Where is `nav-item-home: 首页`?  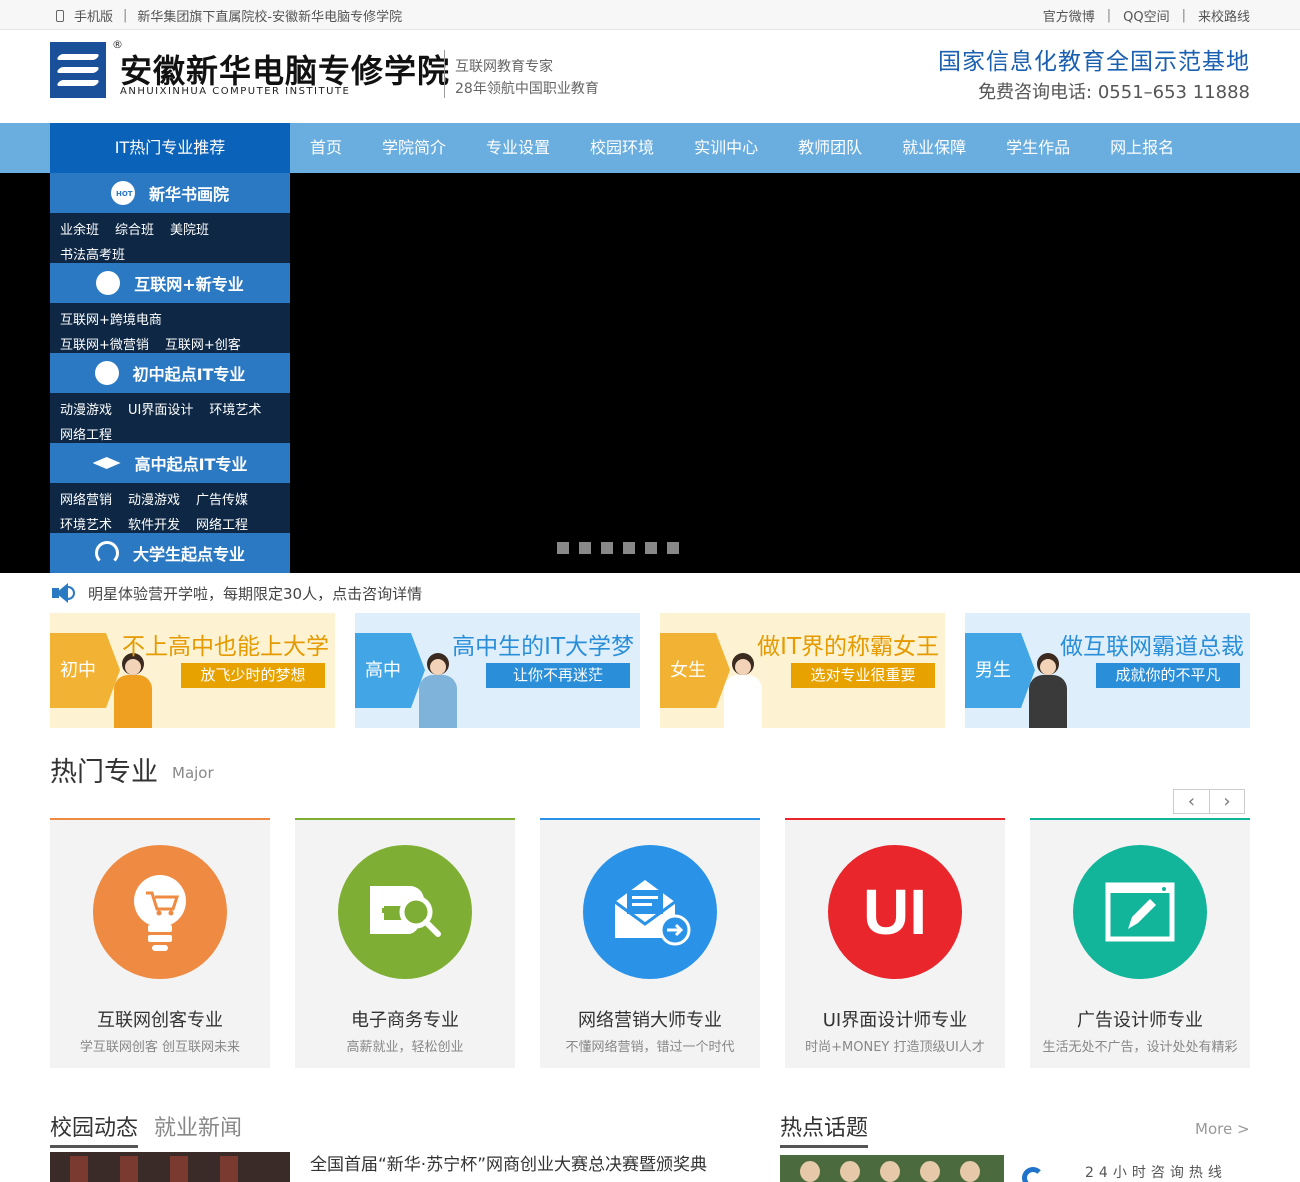 nav-item-home: 首页 is located at coordinates (326, 148).